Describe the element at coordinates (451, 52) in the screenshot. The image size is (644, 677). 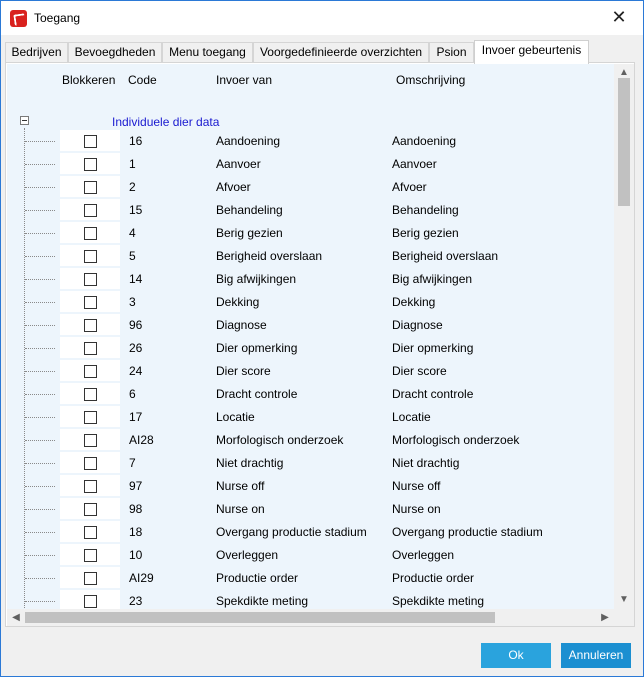
I see `tab-psion: Psion` at that location.